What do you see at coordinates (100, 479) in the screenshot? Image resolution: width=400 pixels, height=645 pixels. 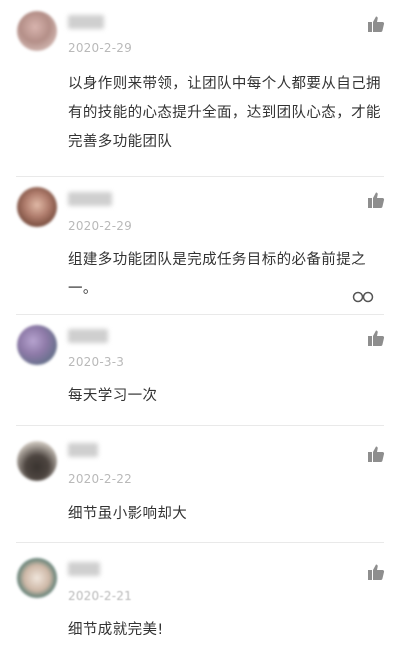 I see `comment-date: 2020-2-22` at bounding box center [100, 479].